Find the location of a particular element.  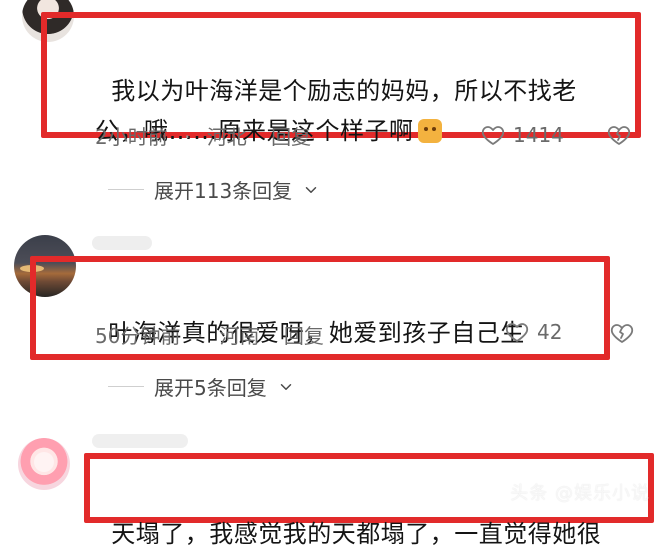

like-button: 1414 is located at coordinates (522, 135).